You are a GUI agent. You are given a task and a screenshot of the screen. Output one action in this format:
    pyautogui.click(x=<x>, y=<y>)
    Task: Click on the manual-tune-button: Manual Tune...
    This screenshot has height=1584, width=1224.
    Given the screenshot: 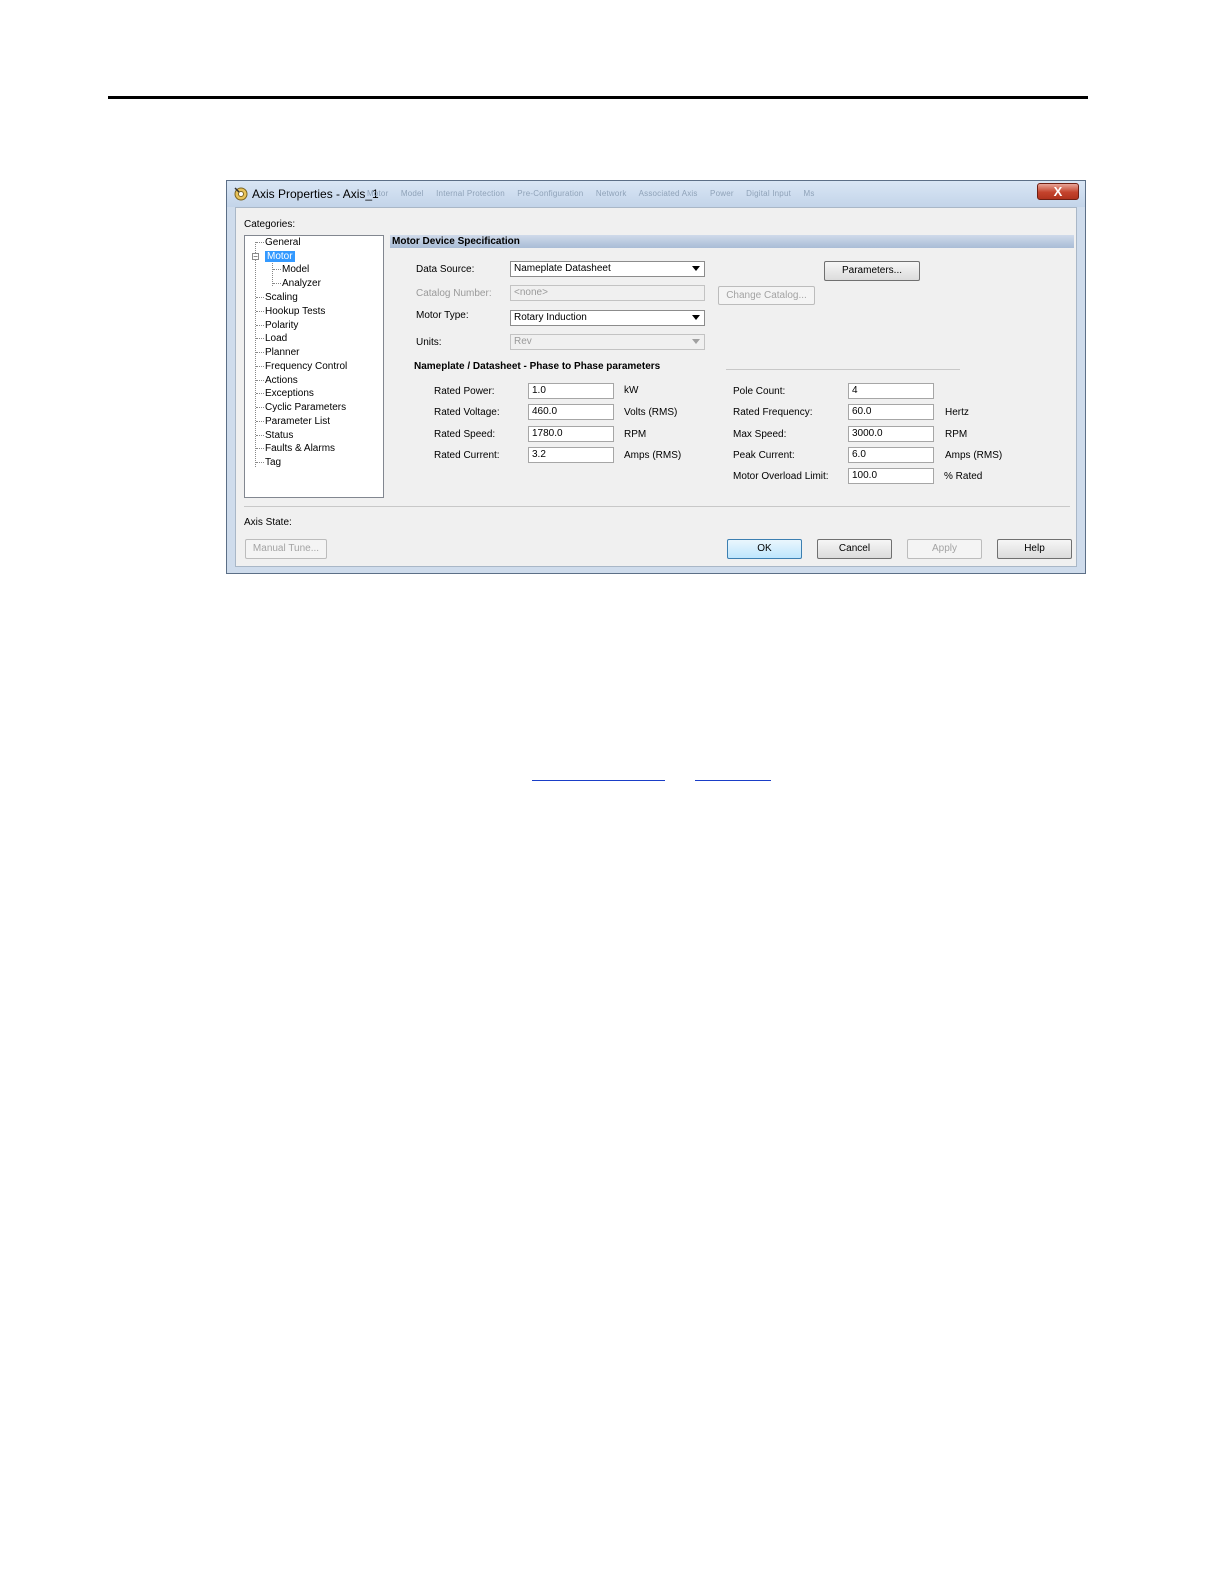 What is the action you would take?
    pyautogui.click(x=286, y=549)
    